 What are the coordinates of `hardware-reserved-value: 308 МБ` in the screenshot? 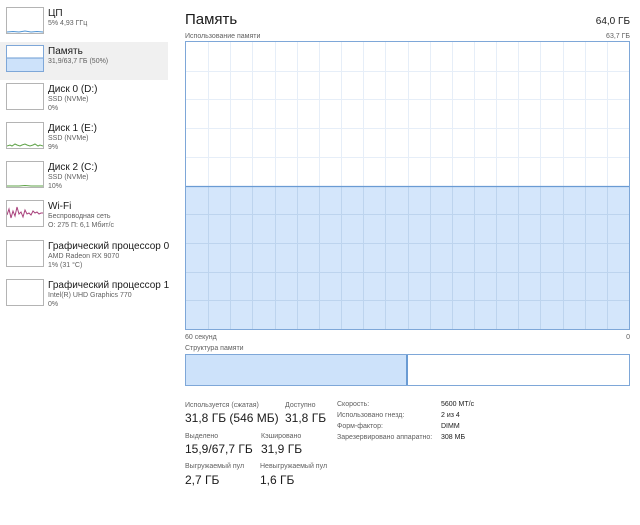 It's located at (453, 437).